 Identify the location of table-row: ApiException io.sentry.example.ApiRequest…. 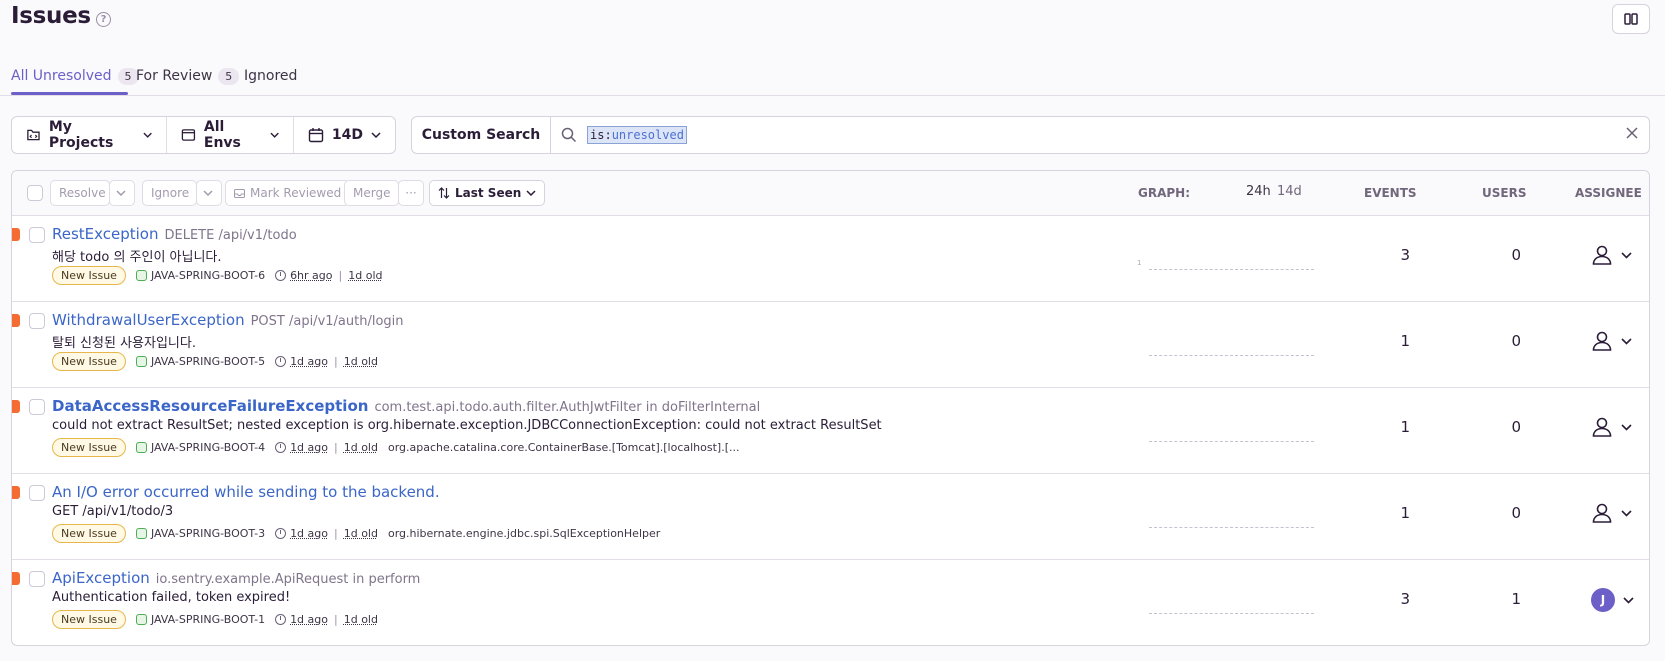
(830, 602).